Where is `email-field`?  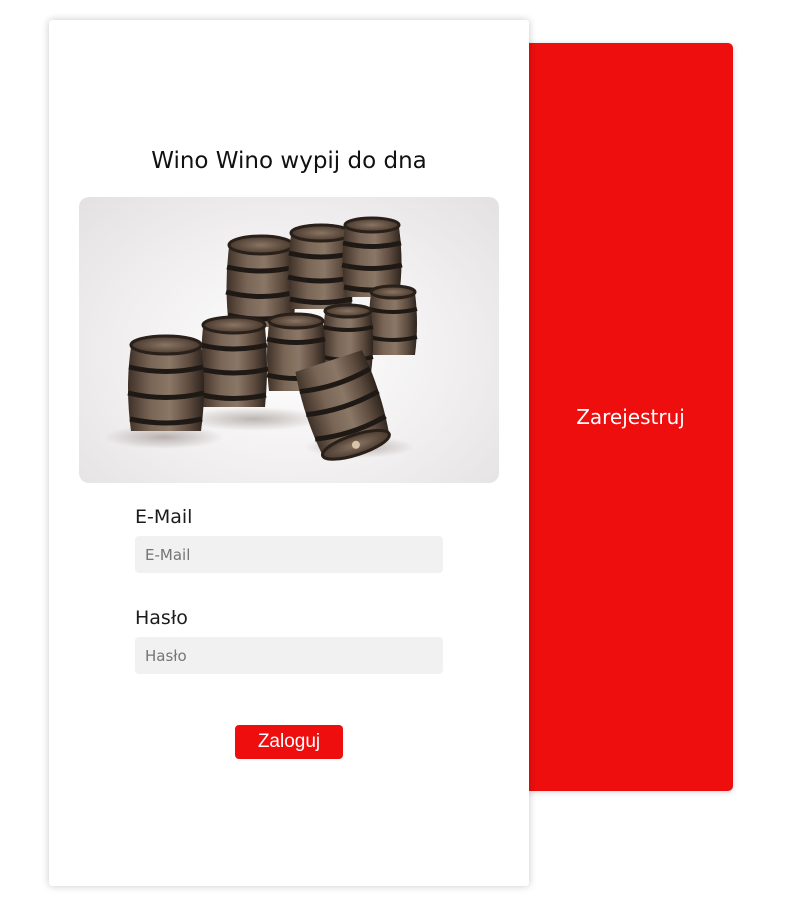
email-field is located at coordinates (289, 554).